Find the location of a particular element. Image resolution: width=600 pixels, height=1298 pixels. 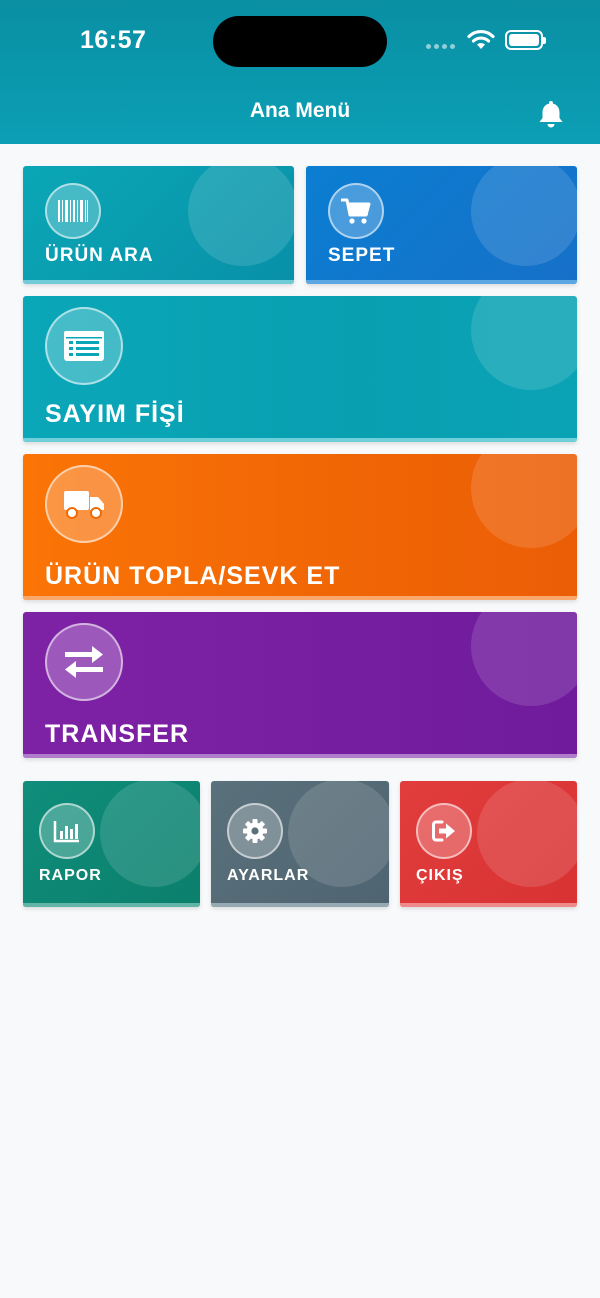

sepet-button: SEPET is located at coordinates (441, 225).